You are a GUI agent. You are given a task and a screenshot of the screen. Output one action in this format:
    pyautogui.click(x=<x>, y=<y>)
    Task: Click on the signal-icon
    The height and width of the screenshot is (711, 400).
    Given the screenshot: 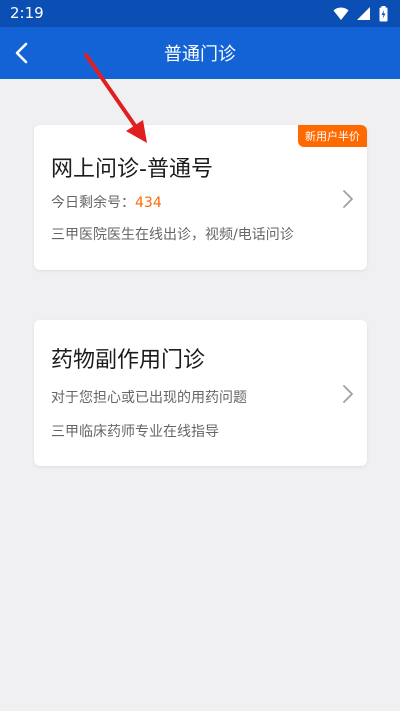 What is the action you would take?
    pyautogui.click(x=363, y=13)
    